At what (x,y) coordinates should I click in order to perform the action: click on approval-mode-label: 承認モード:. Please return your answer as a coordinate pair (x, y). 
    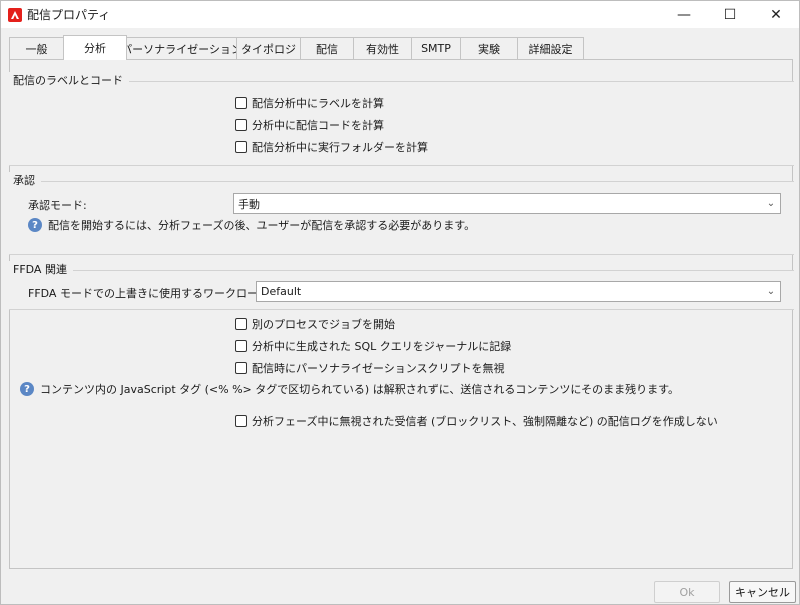
    Looking at the image, I should click on (57, 205).